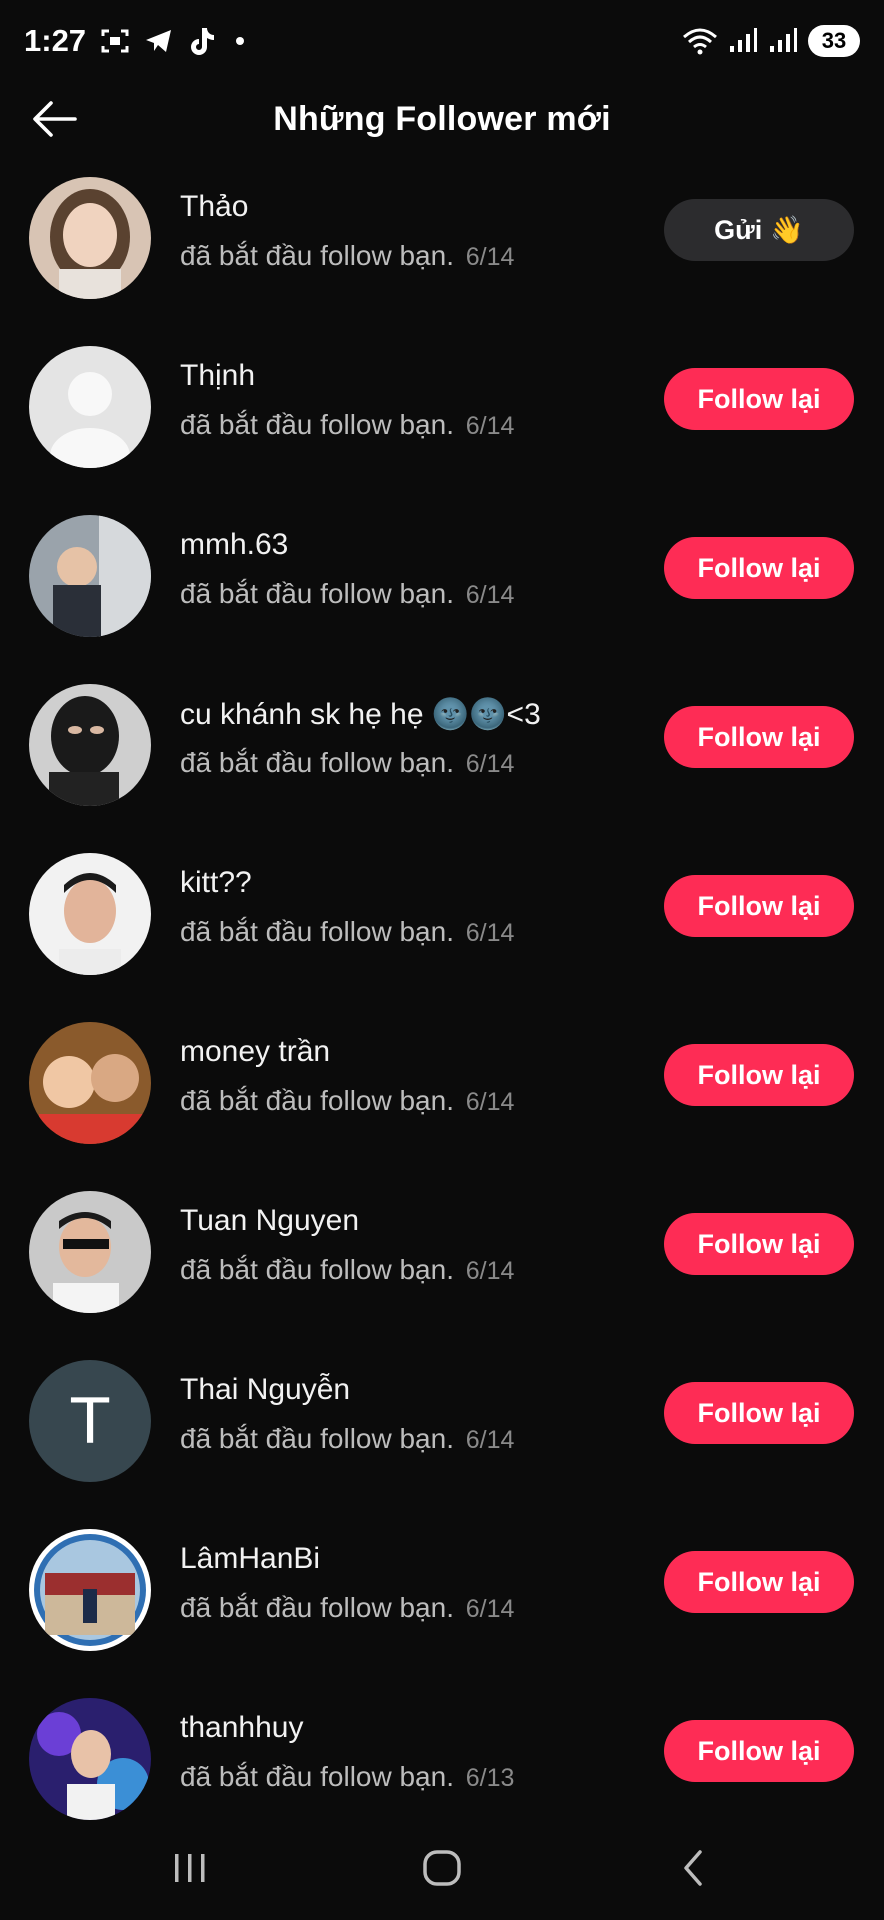  I want to click on follower-name: thanhhuy, so click(241, 1728).